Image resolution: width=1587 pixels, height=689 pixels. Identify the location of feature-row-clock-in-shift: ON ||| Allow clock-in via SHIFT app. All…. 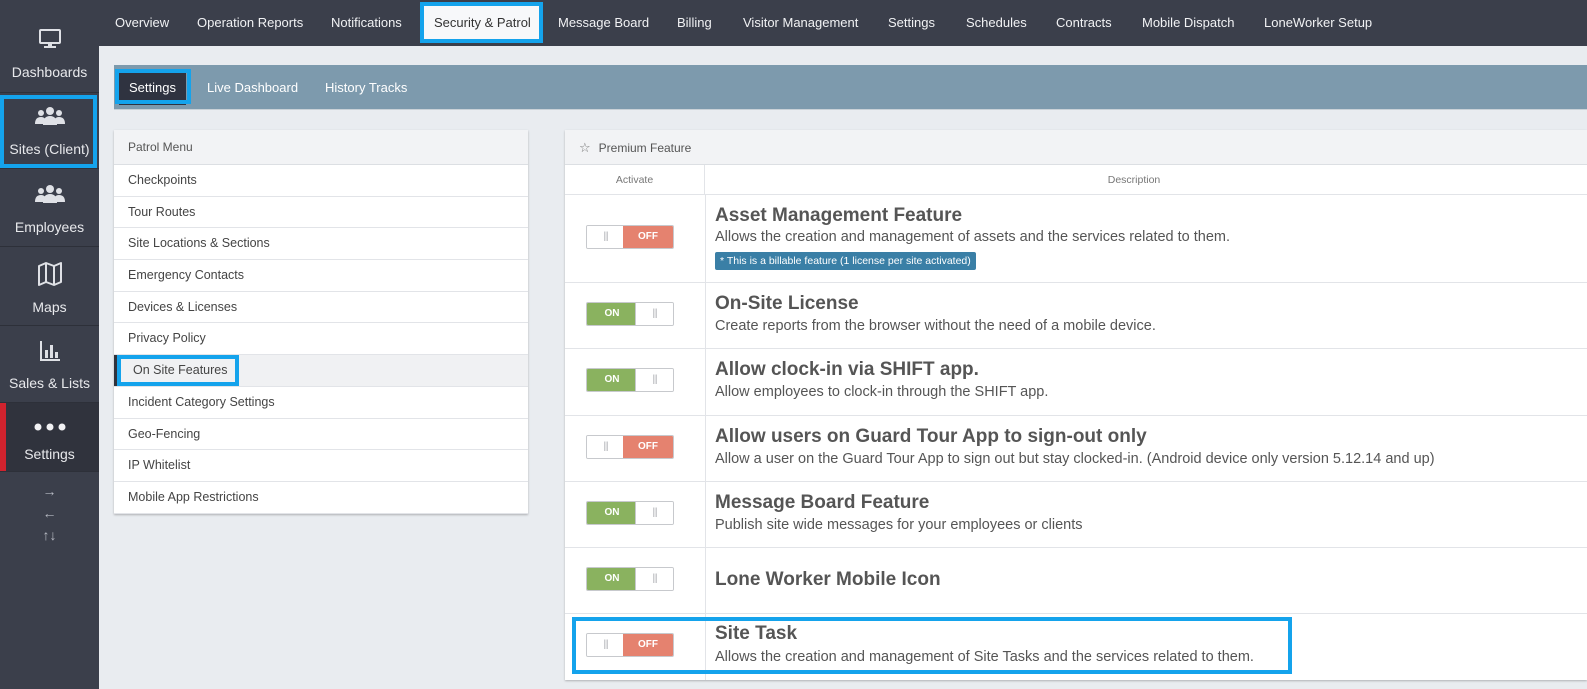
(1076, 382).